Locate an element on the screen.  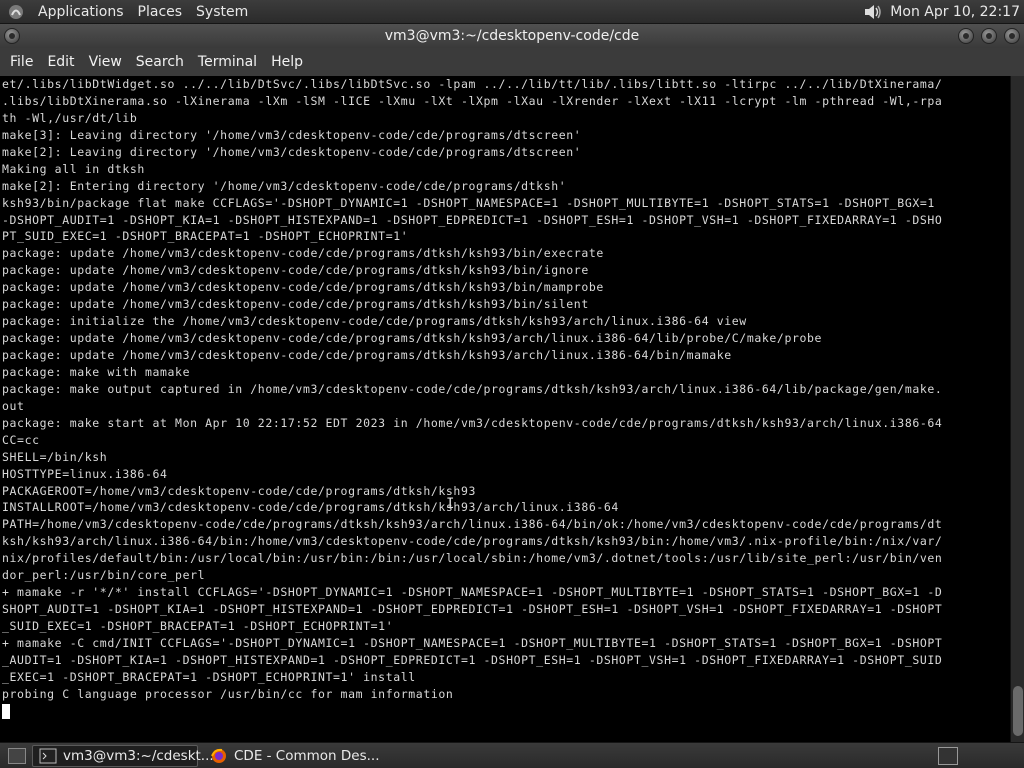
window-title: vm3@vm3:~/cdesktopenv-code/cde is located at coordinates (512, 36).